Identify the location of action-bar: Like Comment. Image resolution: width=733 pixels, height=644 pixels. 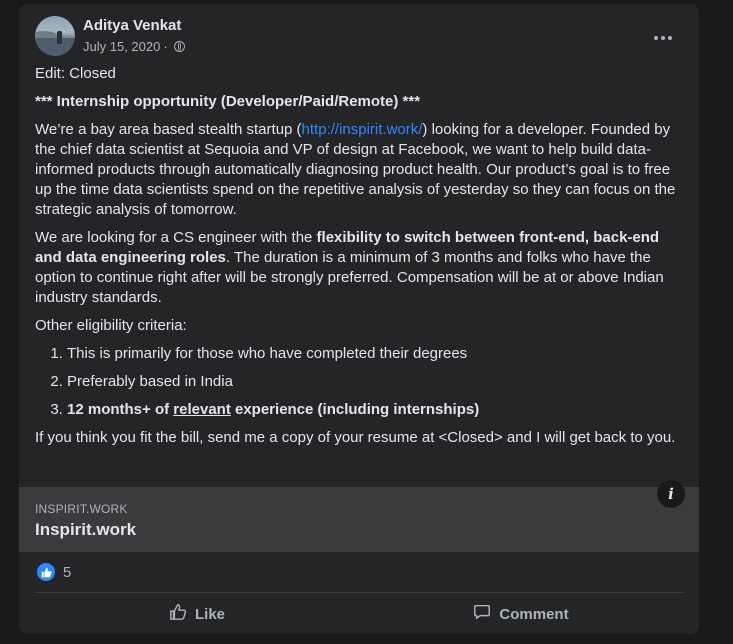
(359, 614).